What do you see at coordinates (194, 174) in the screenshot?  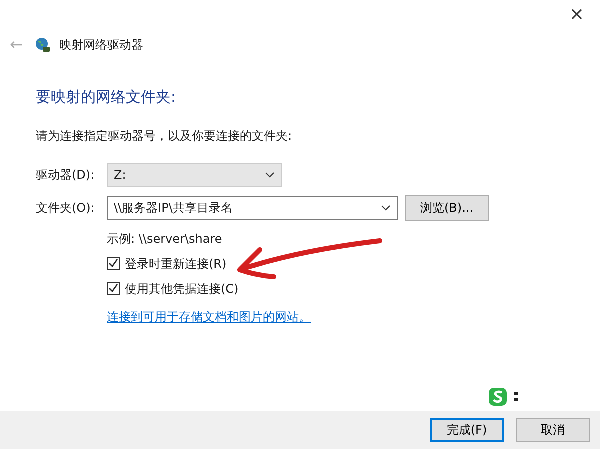 I see `drive-dropdown: Z:` at bounding box center [194, 174].